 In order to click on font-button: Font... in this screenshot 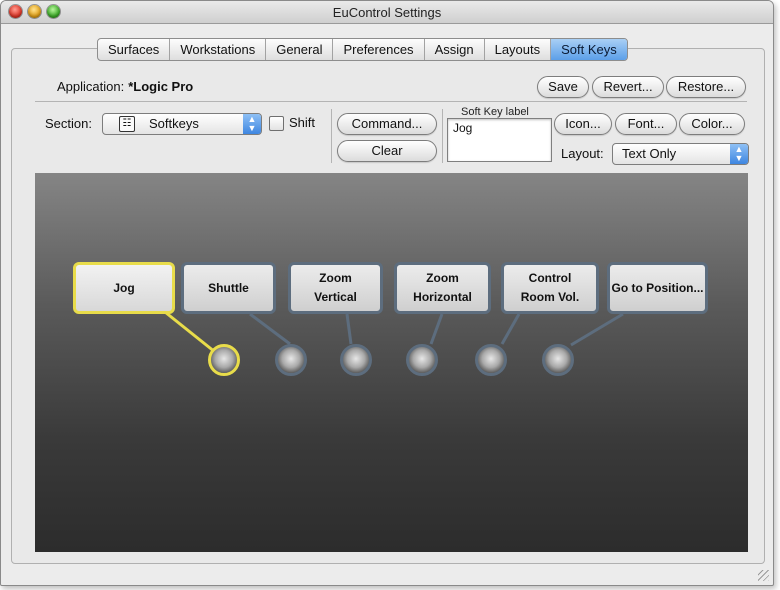, I will do `click(646, 124)`.